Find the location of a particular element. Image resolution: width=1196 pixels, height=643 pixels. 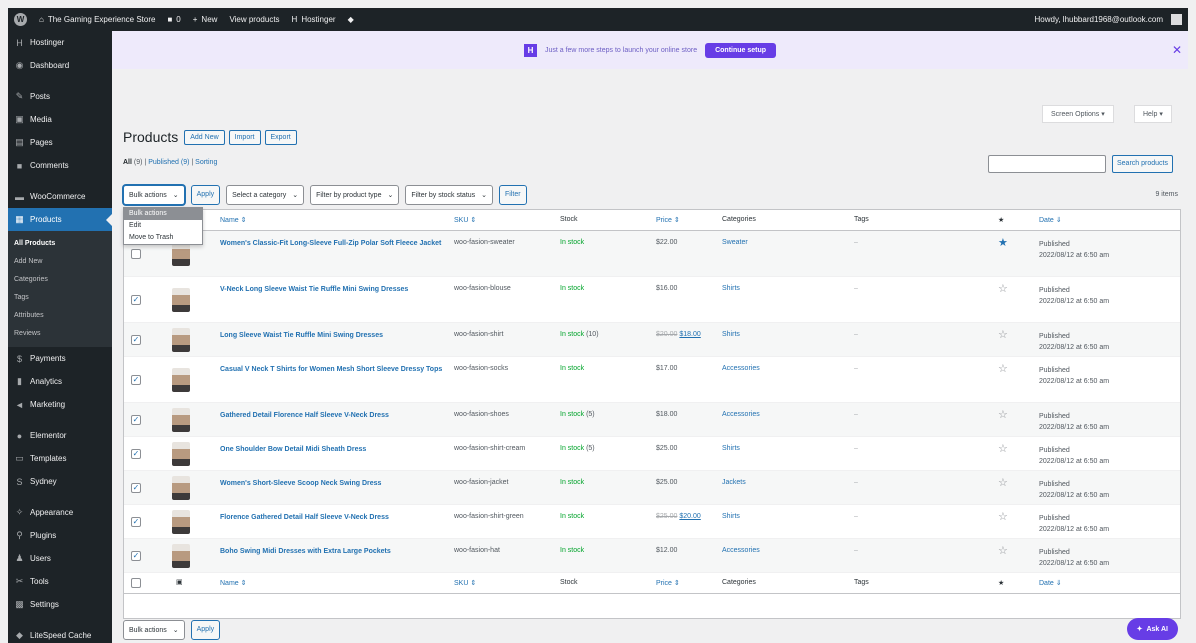

new-content-link: + New is located at coordinates (205, 19).